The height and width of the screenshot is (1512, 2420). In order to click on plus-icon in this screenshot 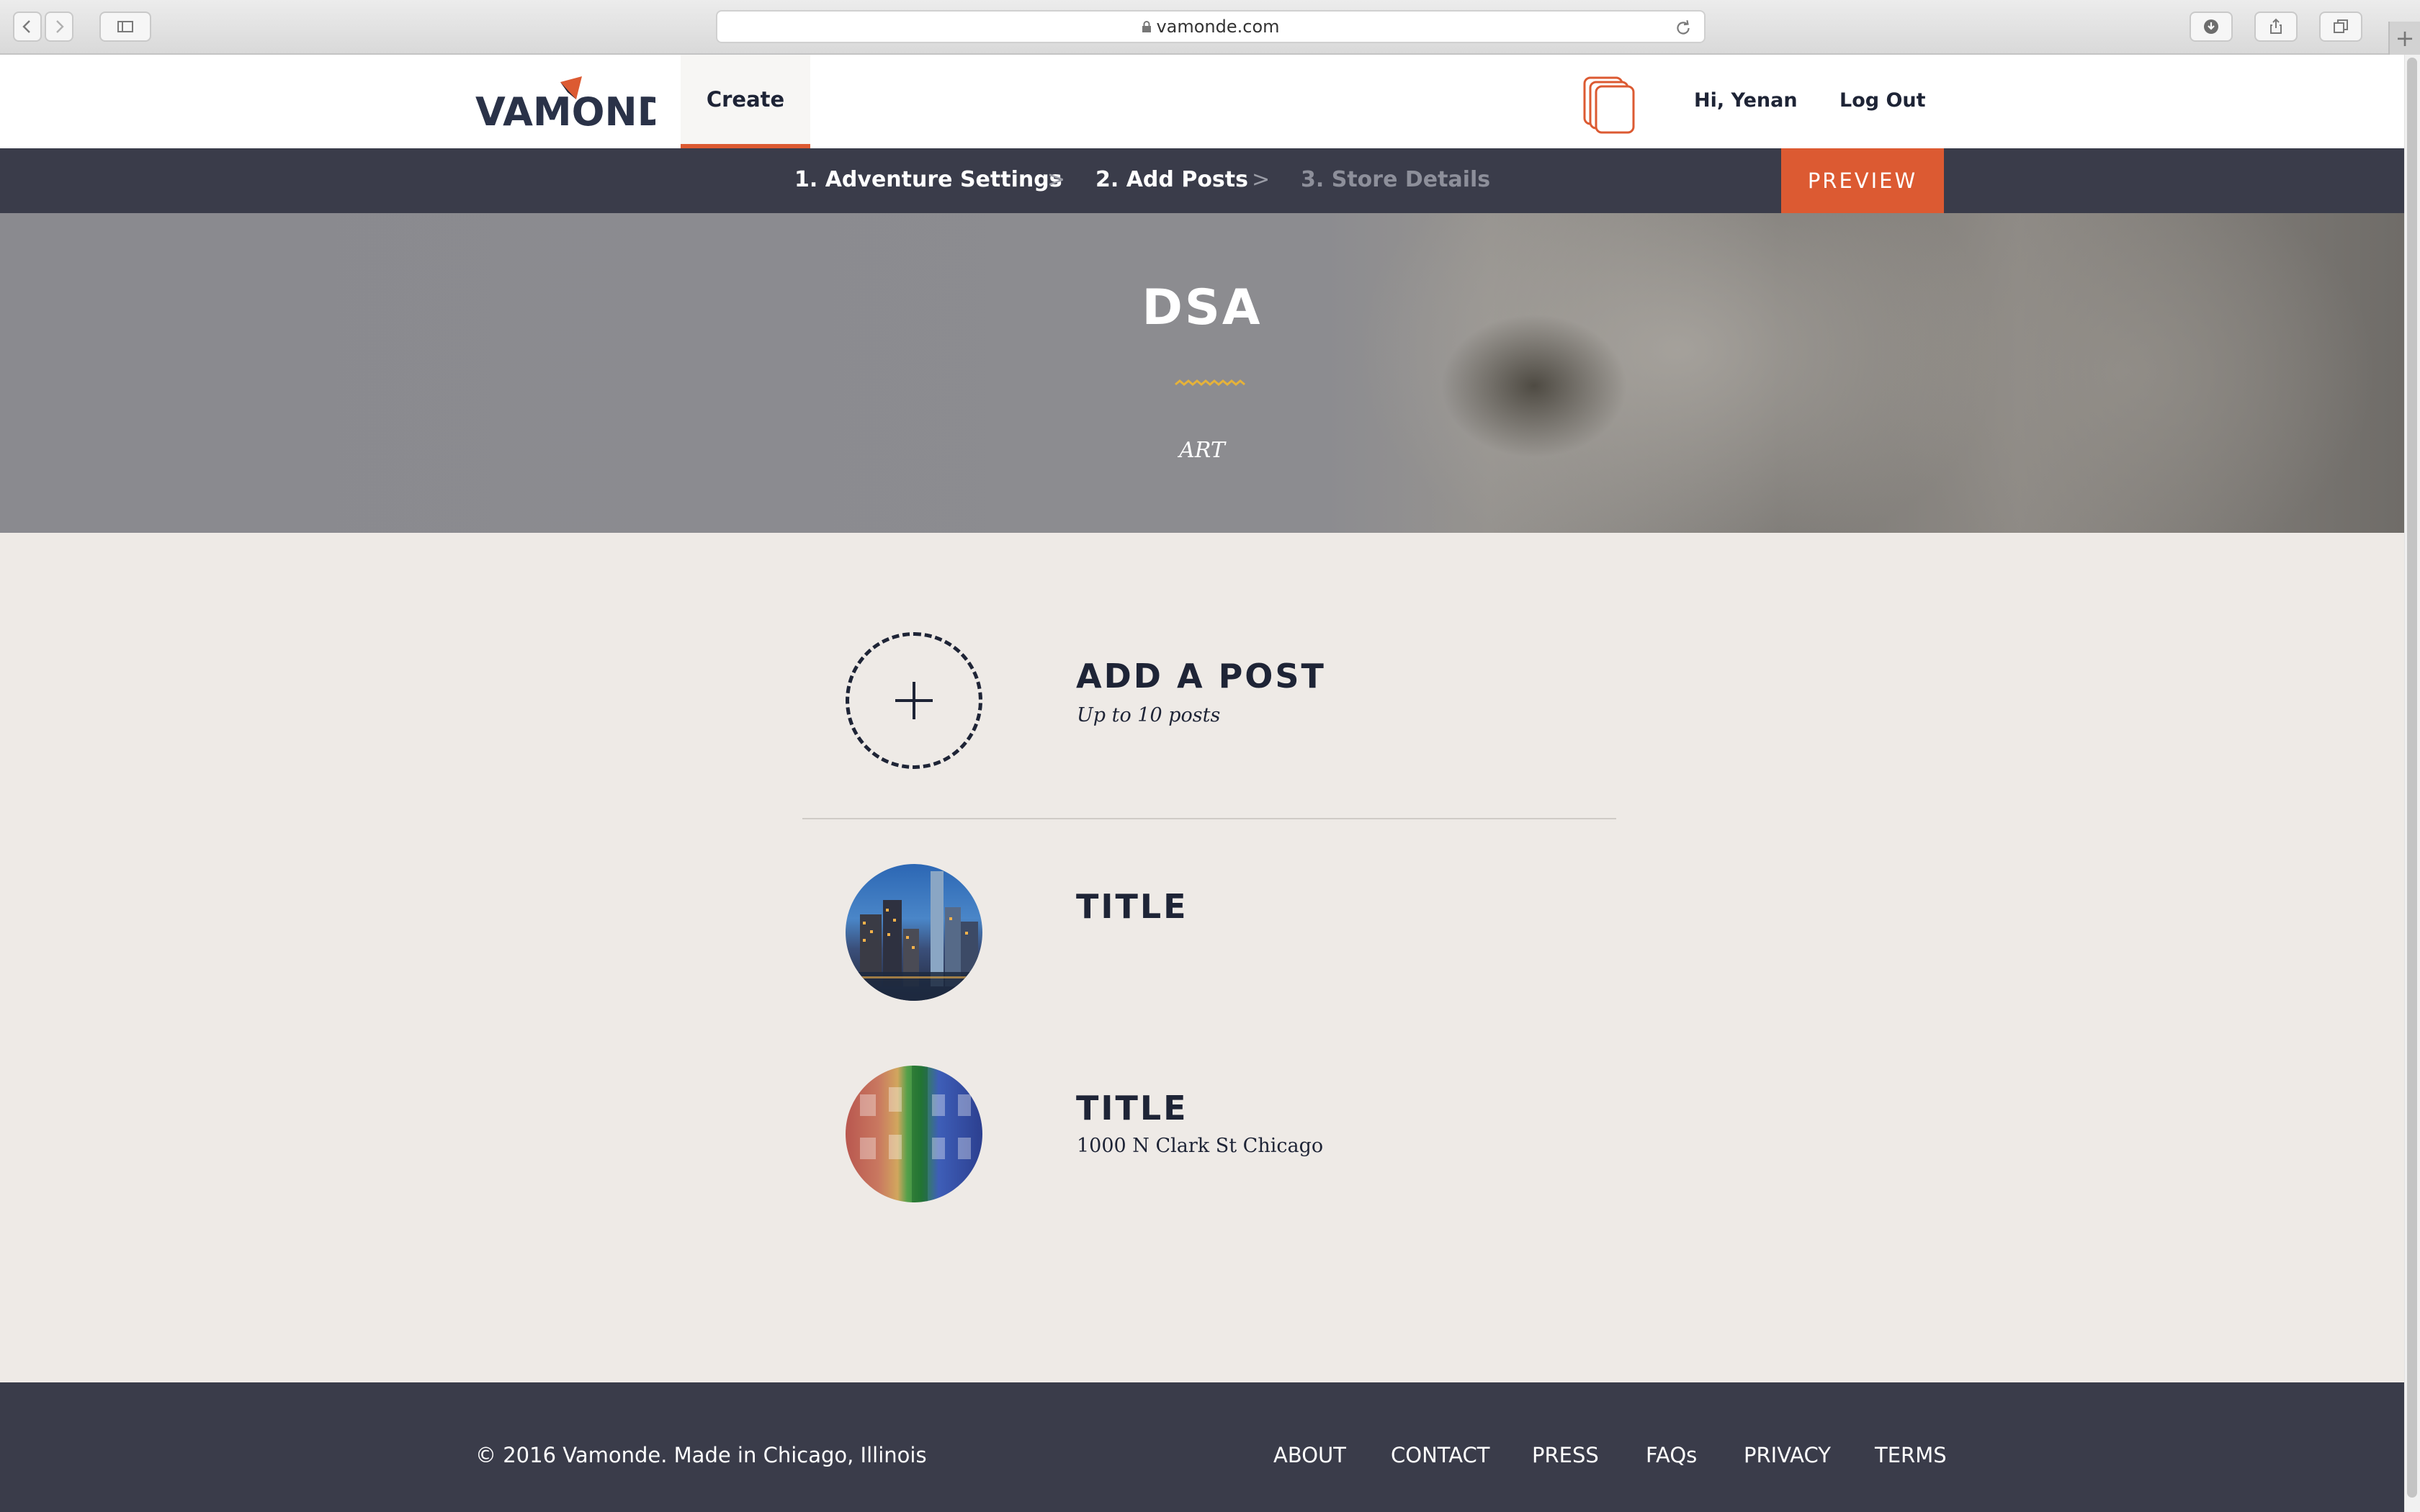, I will do `click(914, 700)`.